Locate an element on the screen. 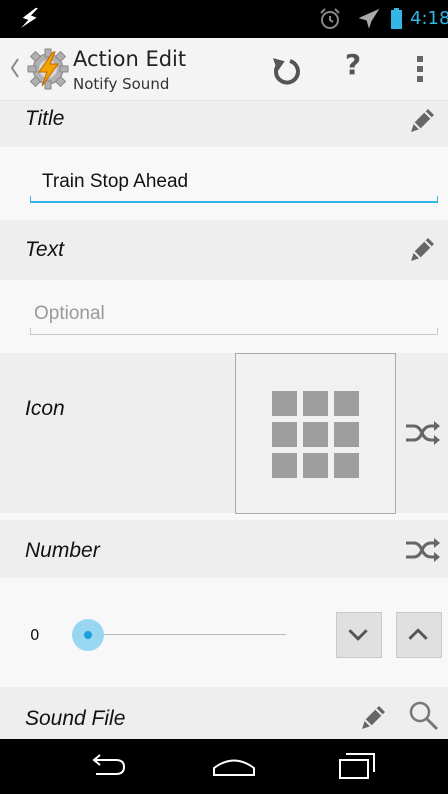 The height and width of the screenshot is (794, 448). slider-track is located at coordinates (180, 634).